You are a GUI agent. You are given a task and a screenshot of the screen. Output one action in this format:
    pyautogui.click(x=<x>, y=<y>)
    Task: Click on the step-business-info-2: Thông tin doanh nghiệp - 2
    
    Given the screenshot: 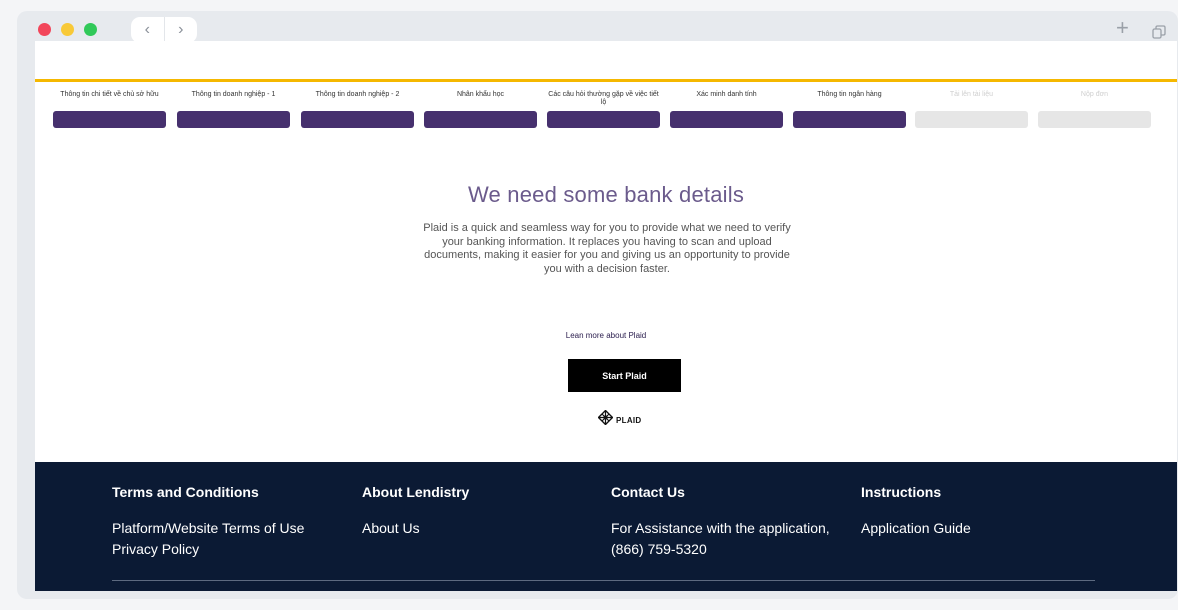 What is the action you would take?
    pyautogui.click(x=357, y=109)
    